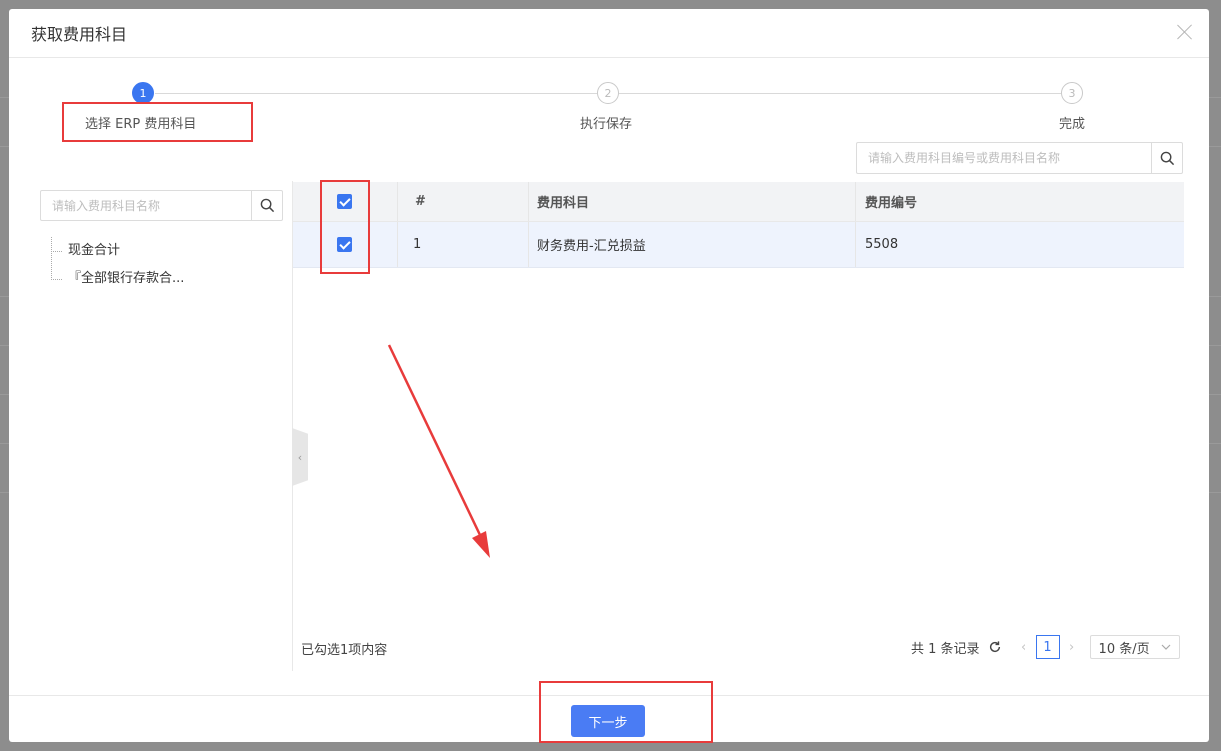 The height and width of the screenshot is (751, 1221). What do you see at coordinates (146, 205) in the screenshot?
I see `tree-search-input` at bounding box center [146, 205].